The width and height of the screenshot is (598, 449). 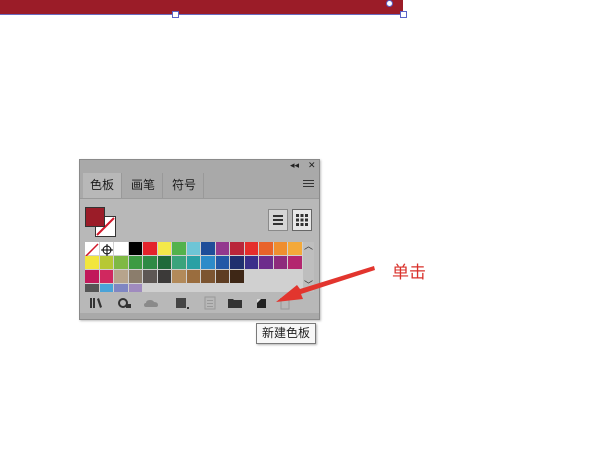 What do you see at coordinates (409, 273) in the screenshot?
I see `annotation-label: 单击` at bounding box center [409, 273].